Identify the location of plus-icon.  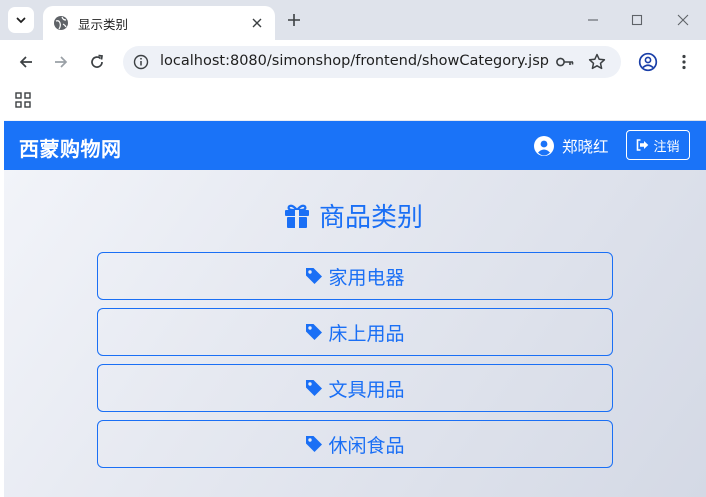
(294, 20).